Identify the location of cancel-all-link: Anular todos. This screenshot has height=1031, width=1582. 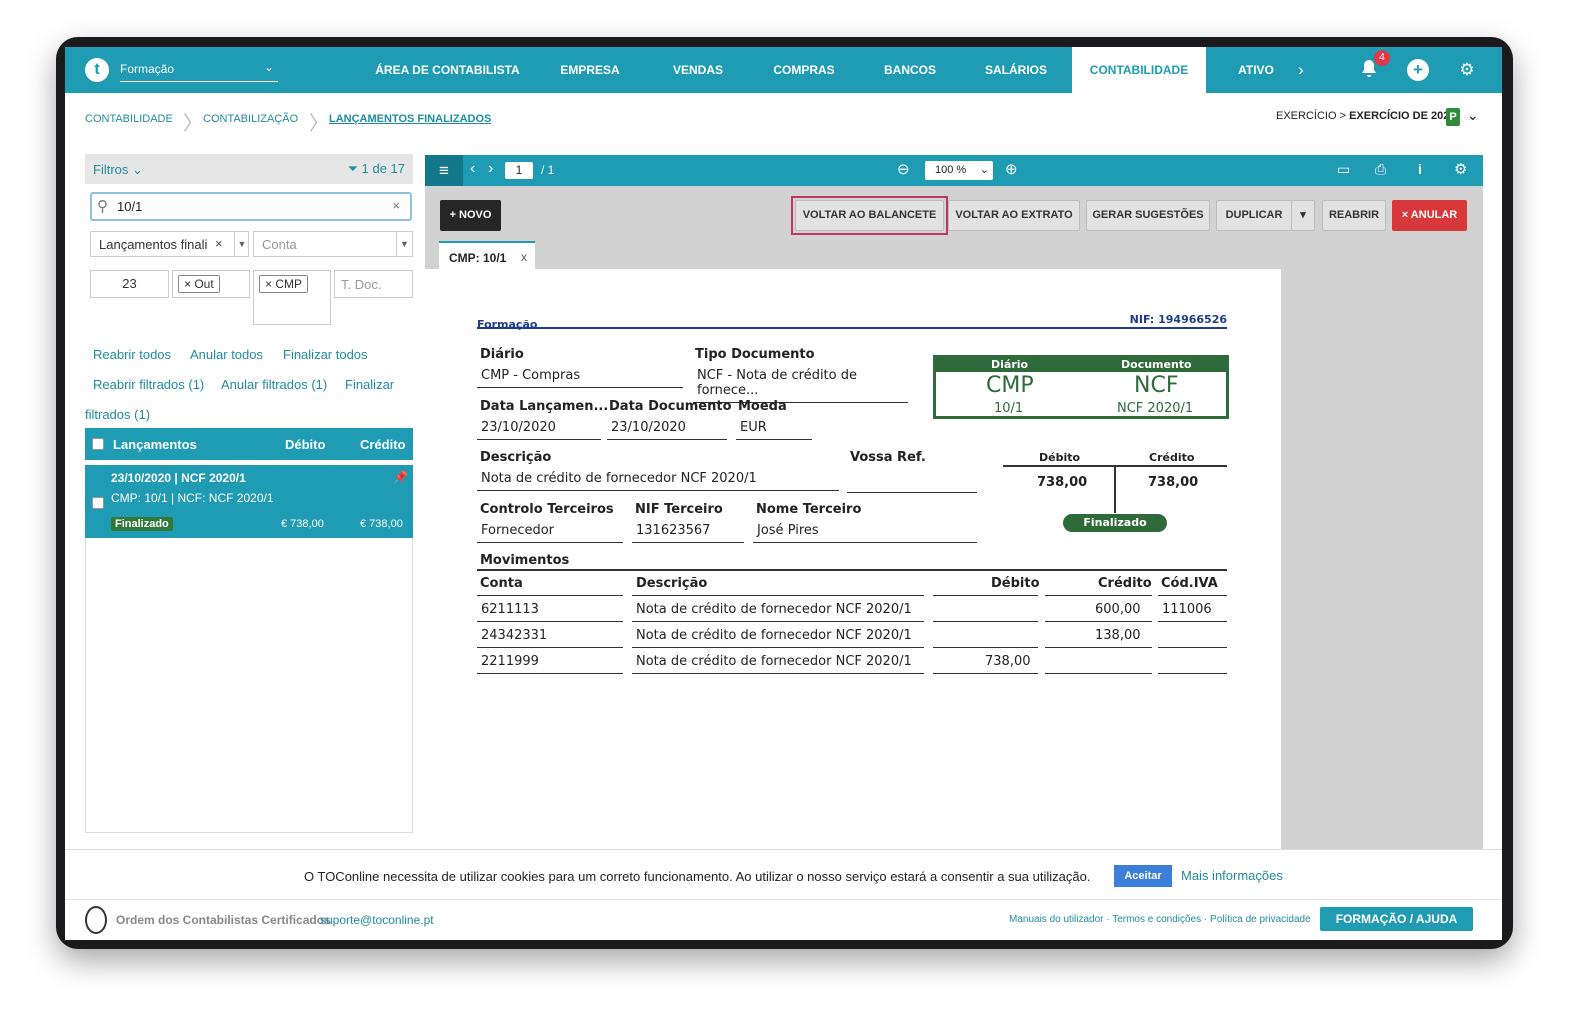
(226, 354).